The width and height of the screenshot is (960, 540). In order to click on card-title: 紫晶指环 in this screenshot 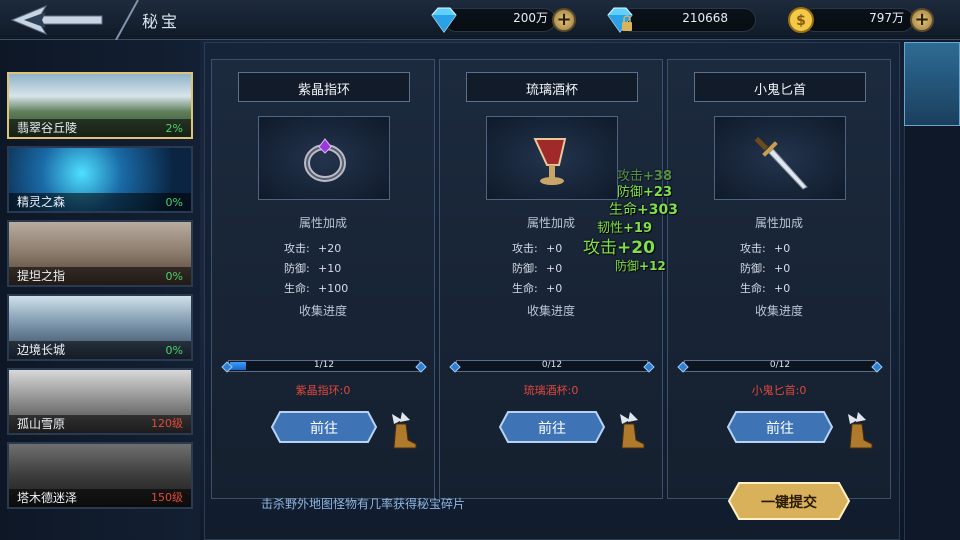, I will do `click(323, 90)`.